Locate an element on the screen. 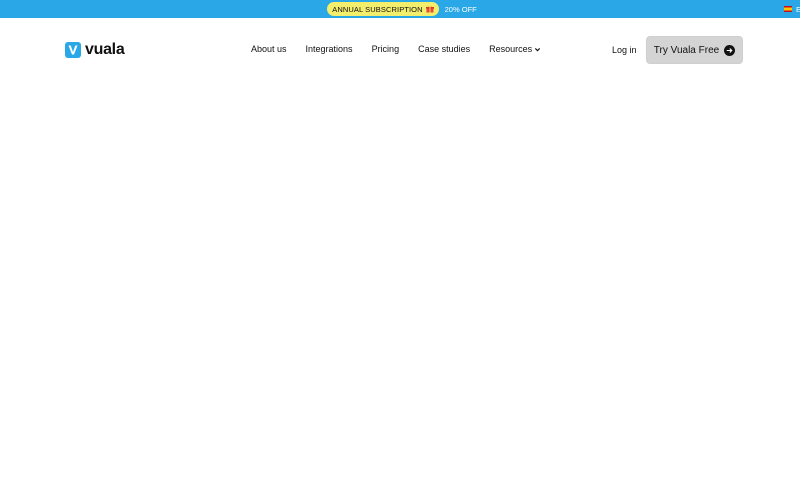  promo-badge-label: ANNUAL SUBSCRIPTION is located at coordinates (377, 9).